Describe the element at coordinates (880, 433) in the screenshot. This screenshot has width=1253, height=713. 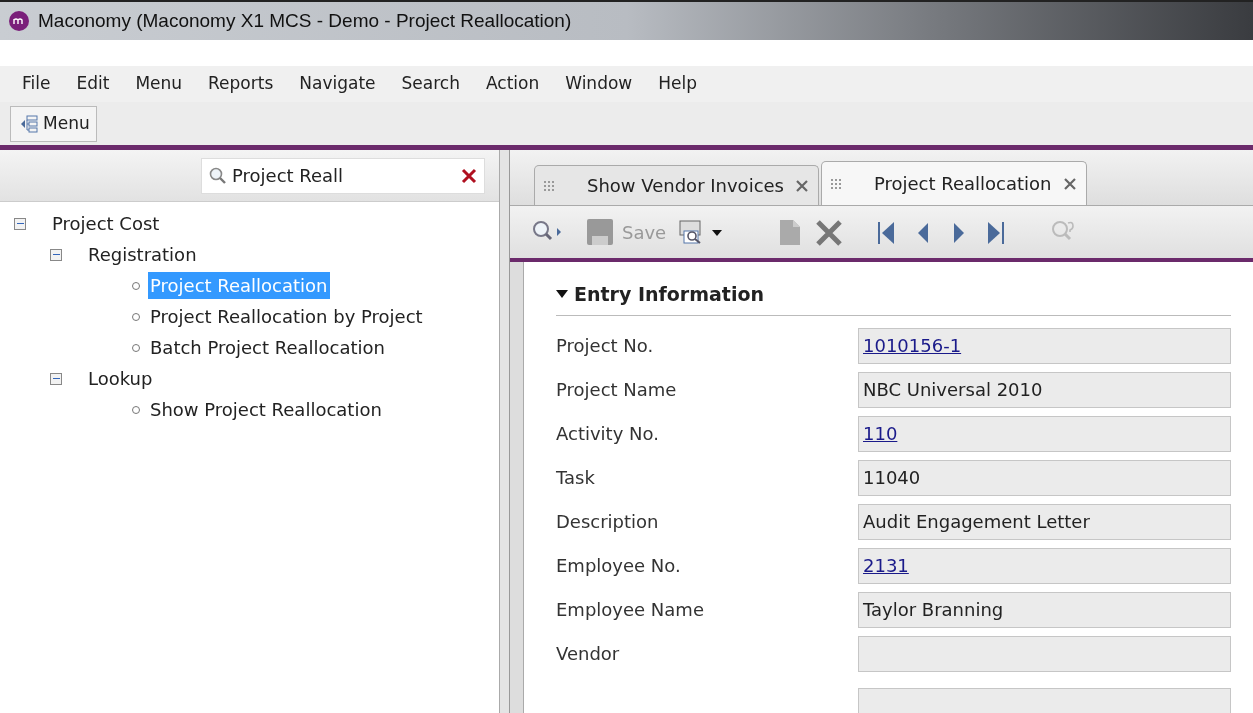
I see `link: 110` at that location.